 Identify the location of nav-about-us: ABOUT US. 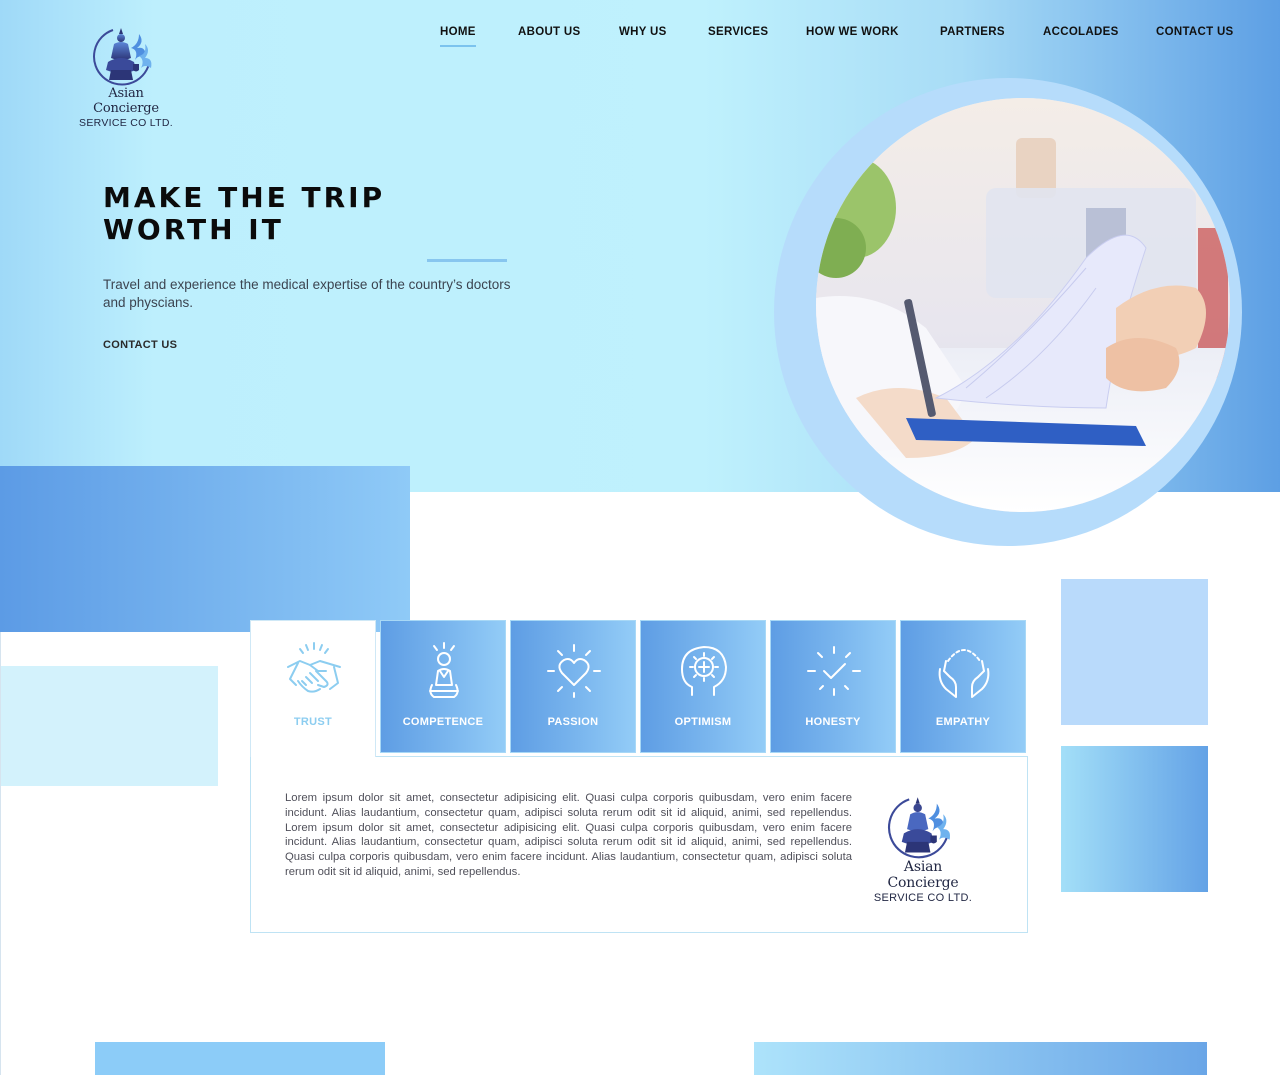
(549, 32).